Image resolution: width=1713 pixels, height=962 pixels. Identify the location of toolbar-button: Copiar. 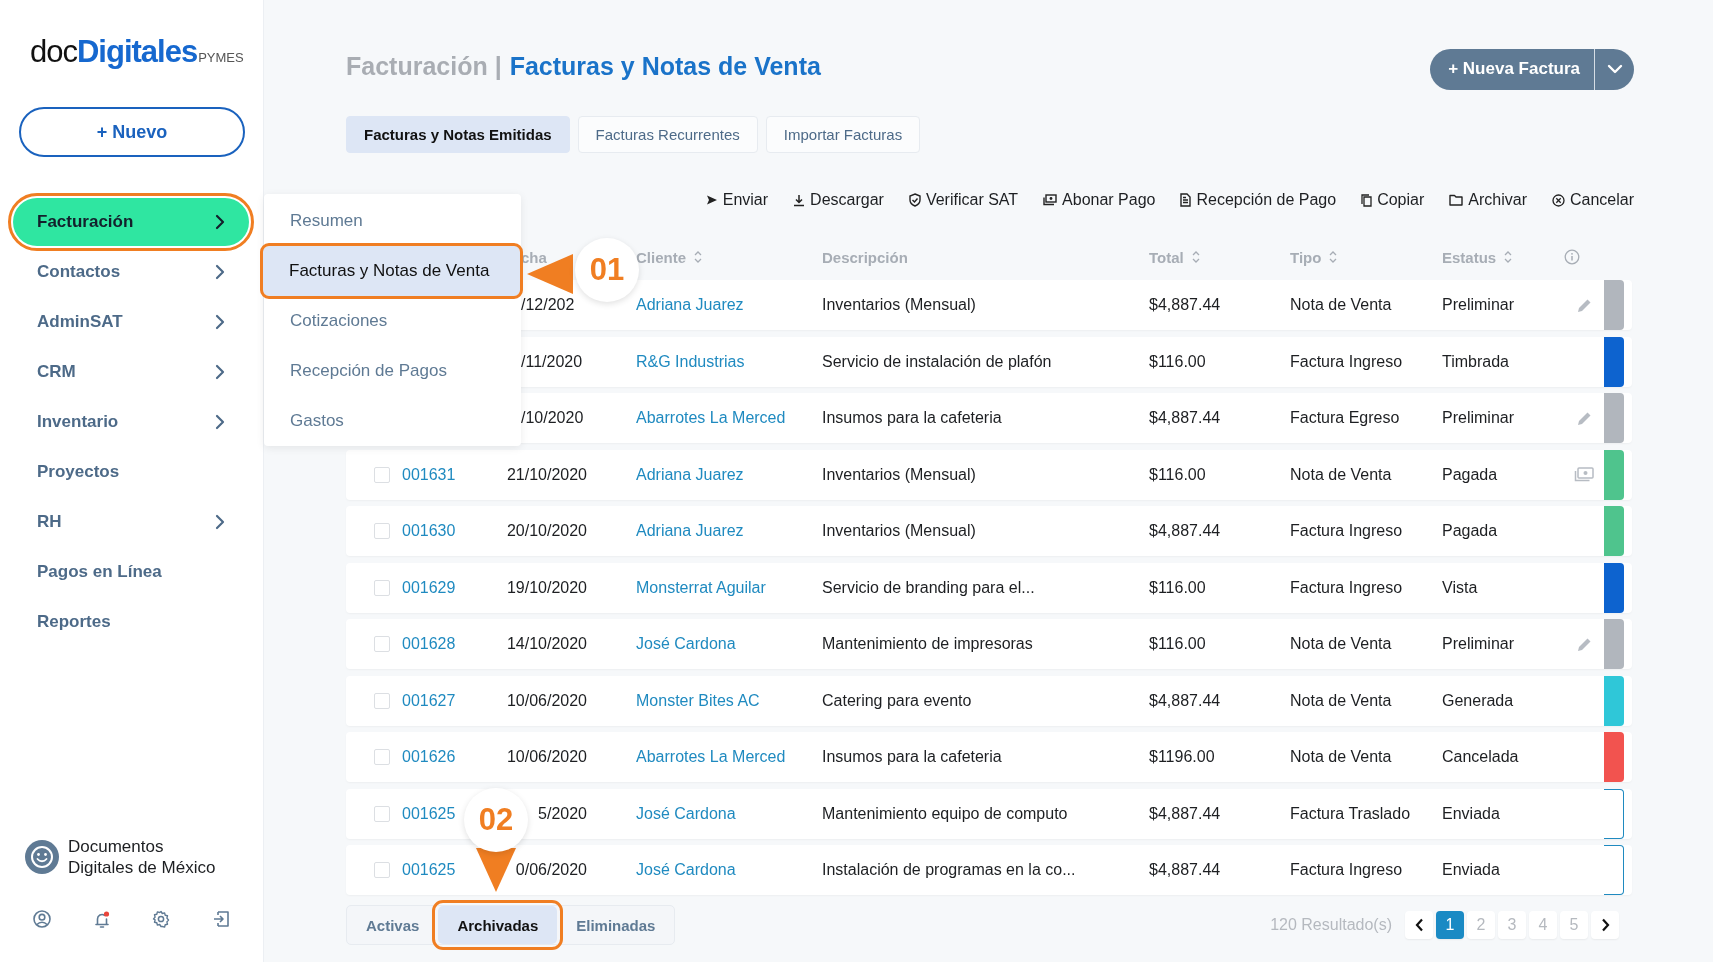
(1393, 200).